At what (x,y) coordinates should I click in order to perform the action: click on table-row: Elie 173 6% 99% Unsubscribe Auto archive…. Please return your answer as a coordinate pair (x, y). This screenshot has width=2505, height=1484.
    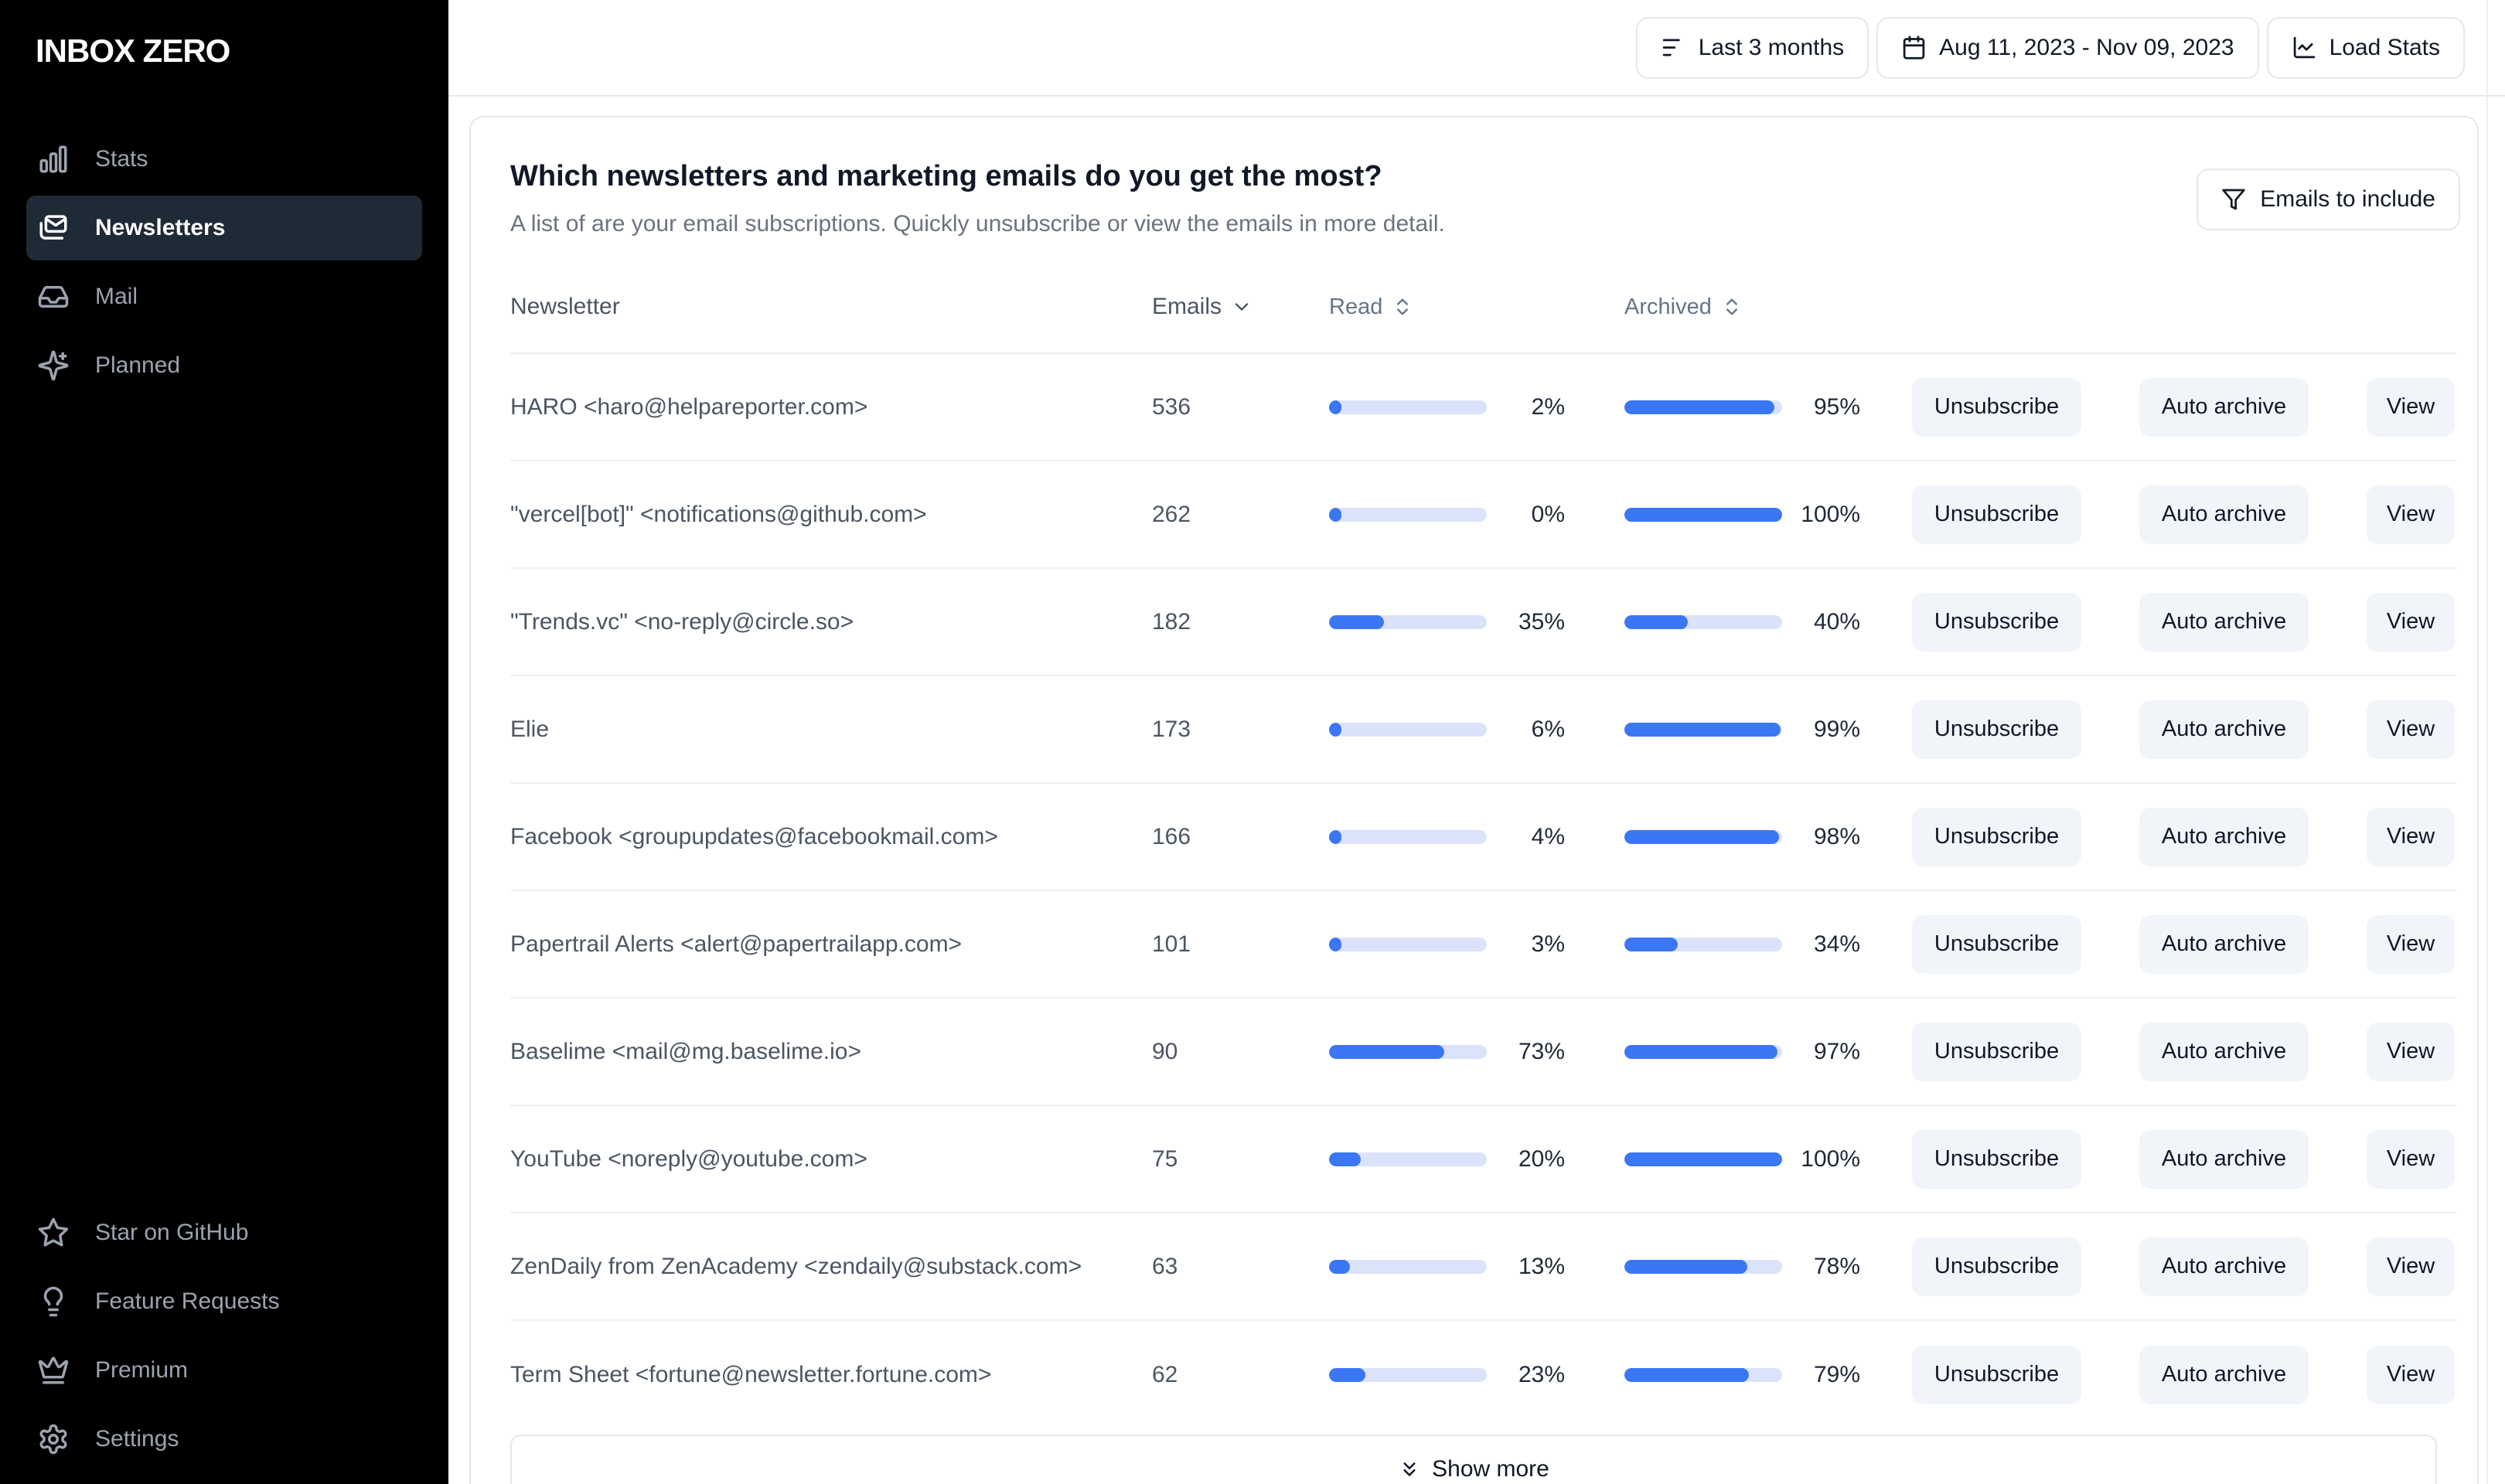
    Looking at the image, I should click on (1483, 730).